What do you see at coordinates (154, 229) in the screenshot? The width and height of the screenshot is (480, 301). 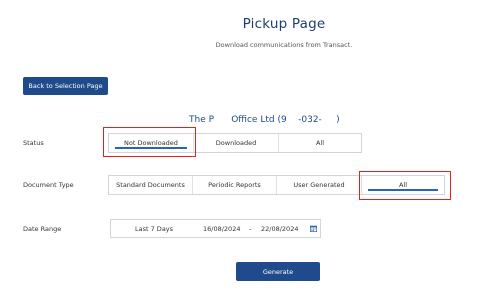 I see `date-preset: Last 7 Days` at bounding box center [154, 229].